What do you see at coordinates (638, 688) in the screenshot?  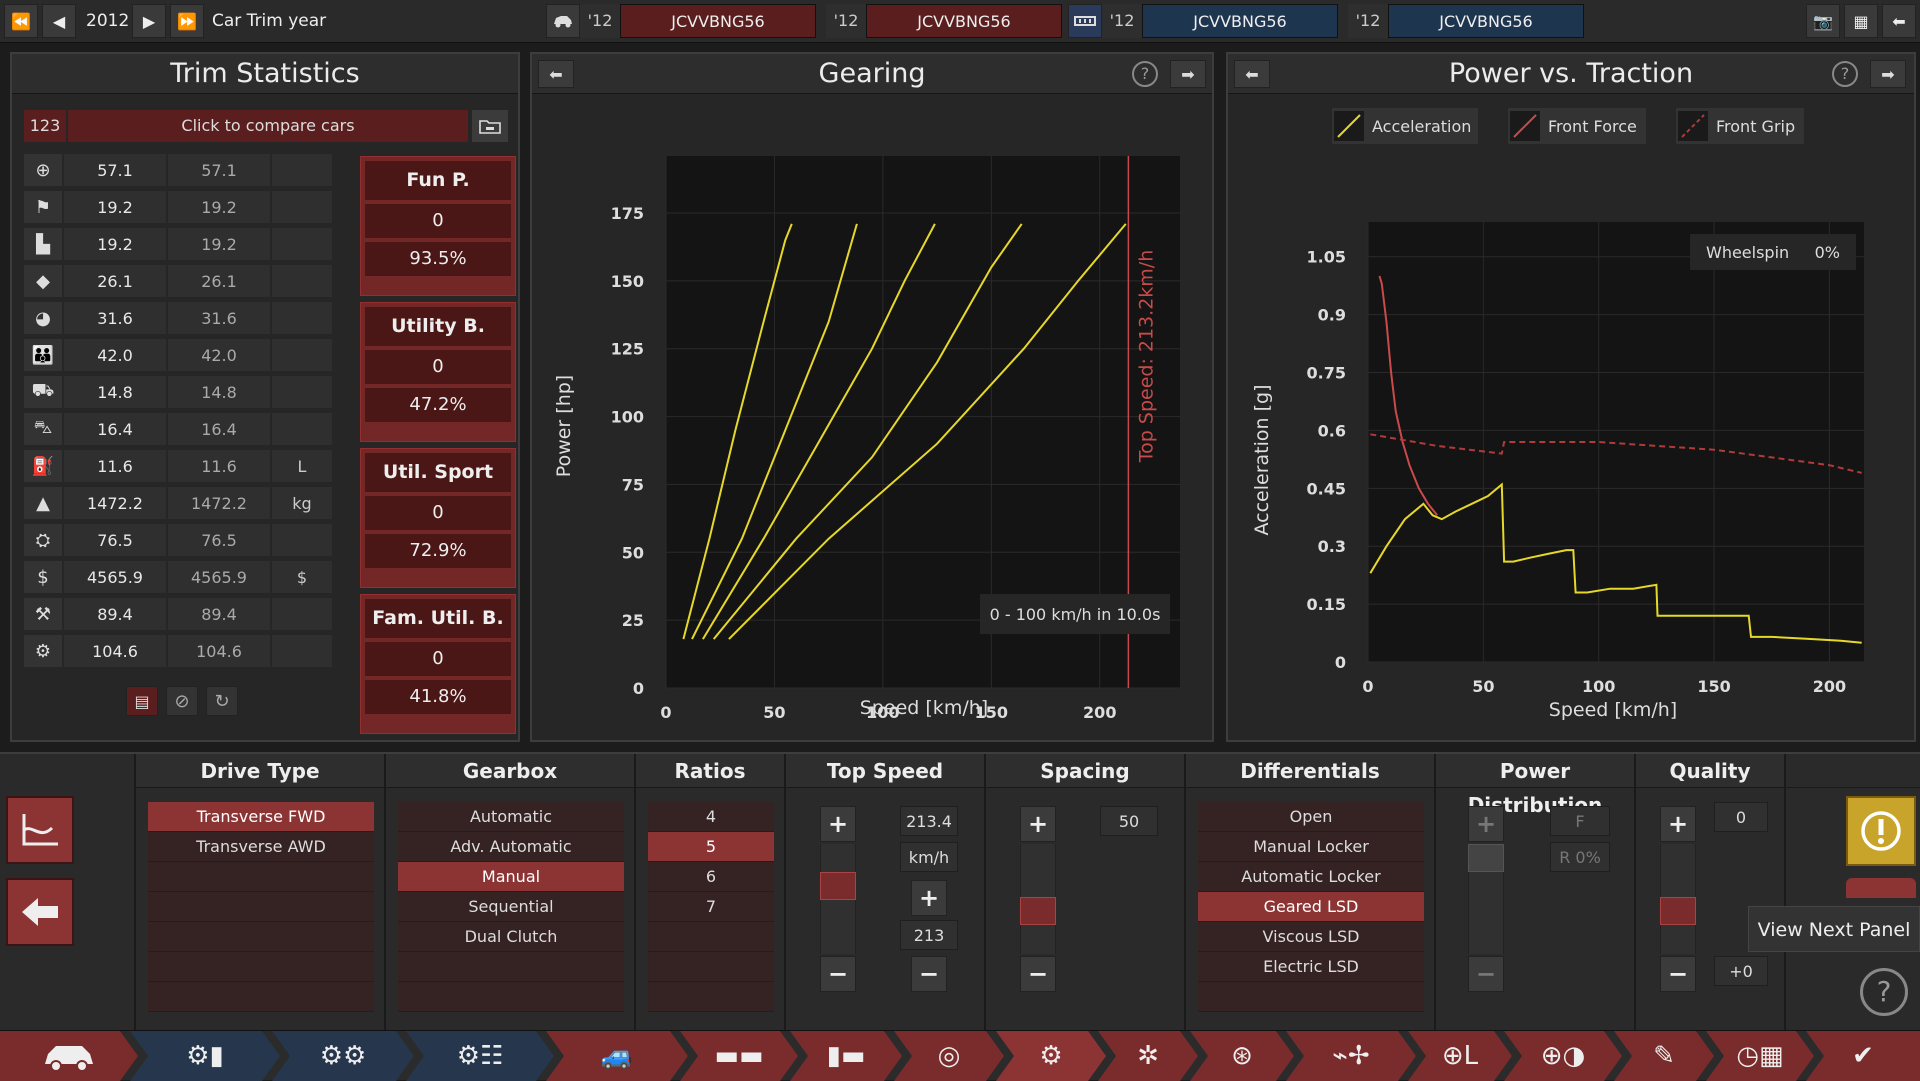 I see `y-tick-label: 0` at bounding box center [638, 688].